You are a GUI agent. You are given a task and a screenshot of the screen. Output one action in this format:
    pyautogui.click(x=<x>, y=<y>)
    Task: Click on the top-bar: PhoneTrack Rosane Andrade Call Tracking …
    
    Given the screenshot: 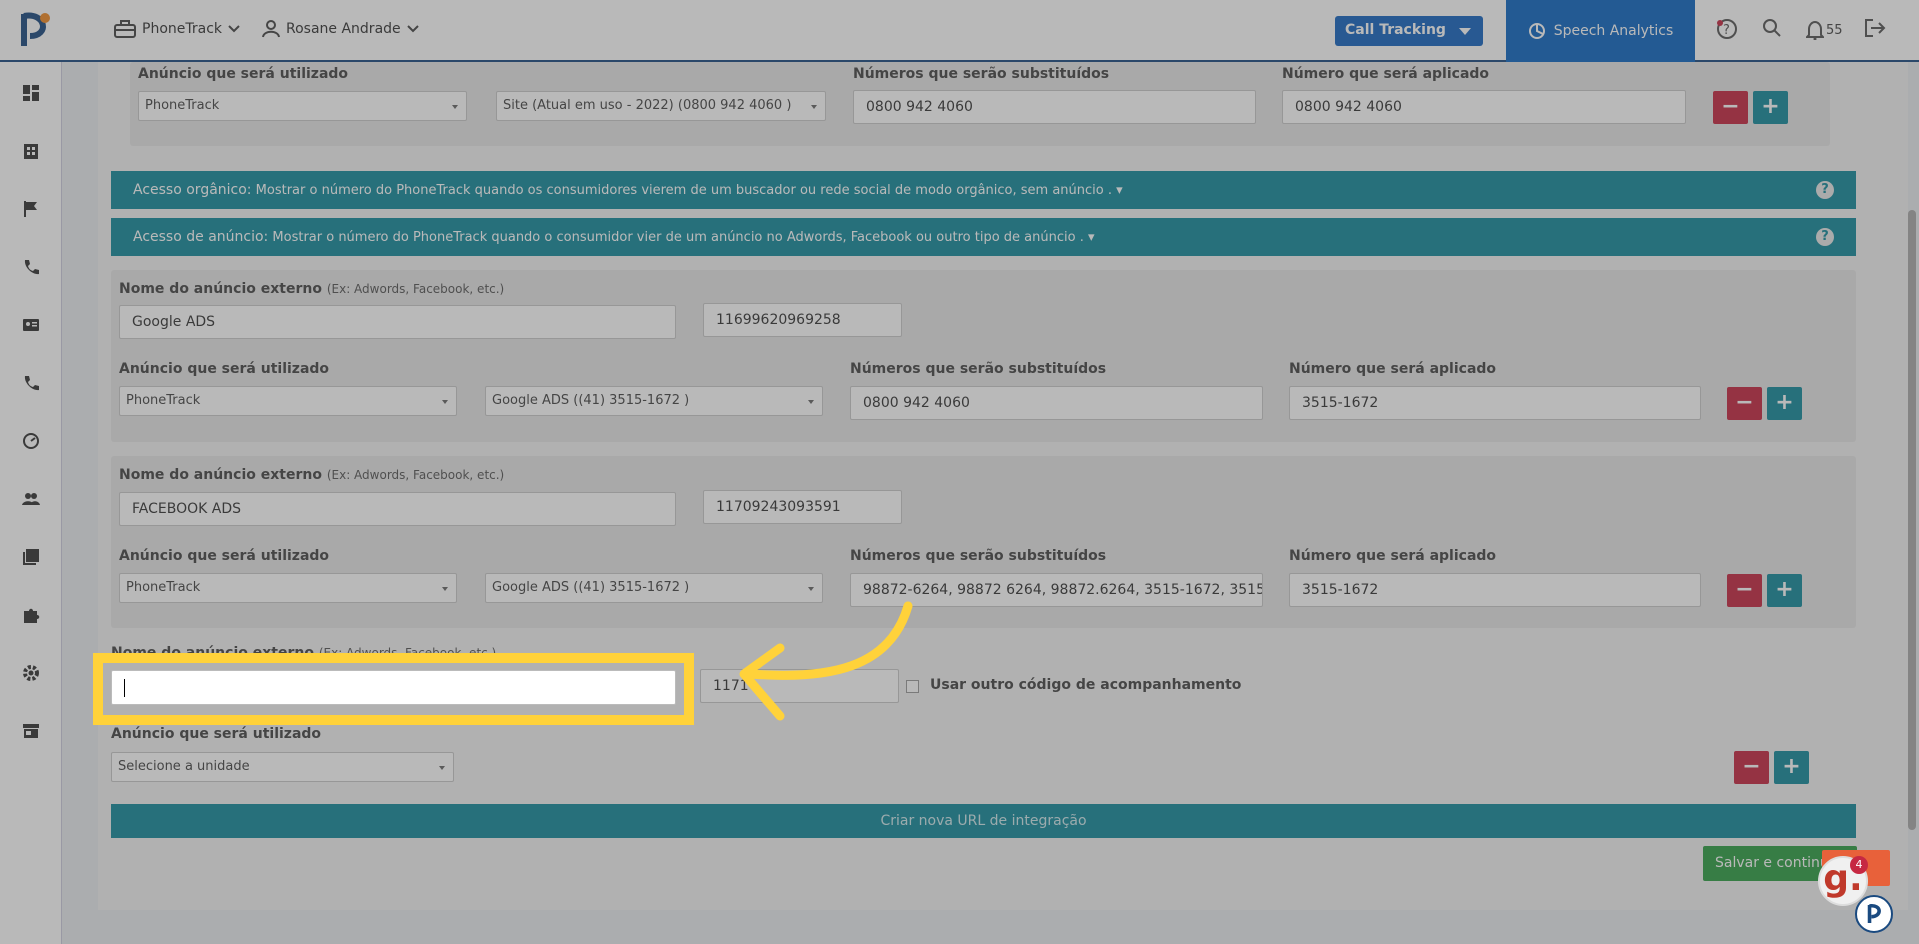 What is the action you would take?
    pyautogui.click(x=959, y=31)
    